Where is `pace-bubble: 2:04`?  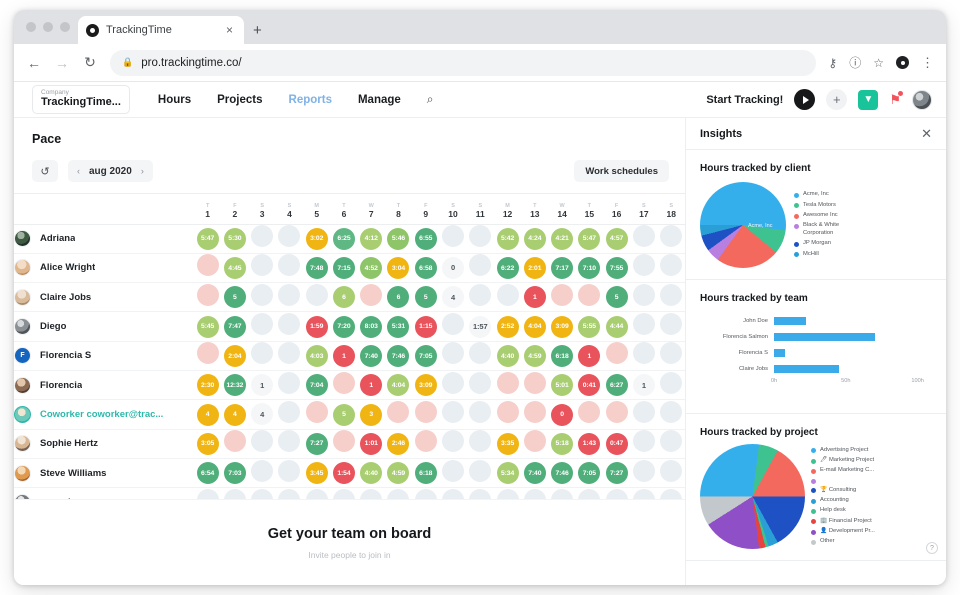
pace-bubble: 2:04 is located at coordinates (234, 356).